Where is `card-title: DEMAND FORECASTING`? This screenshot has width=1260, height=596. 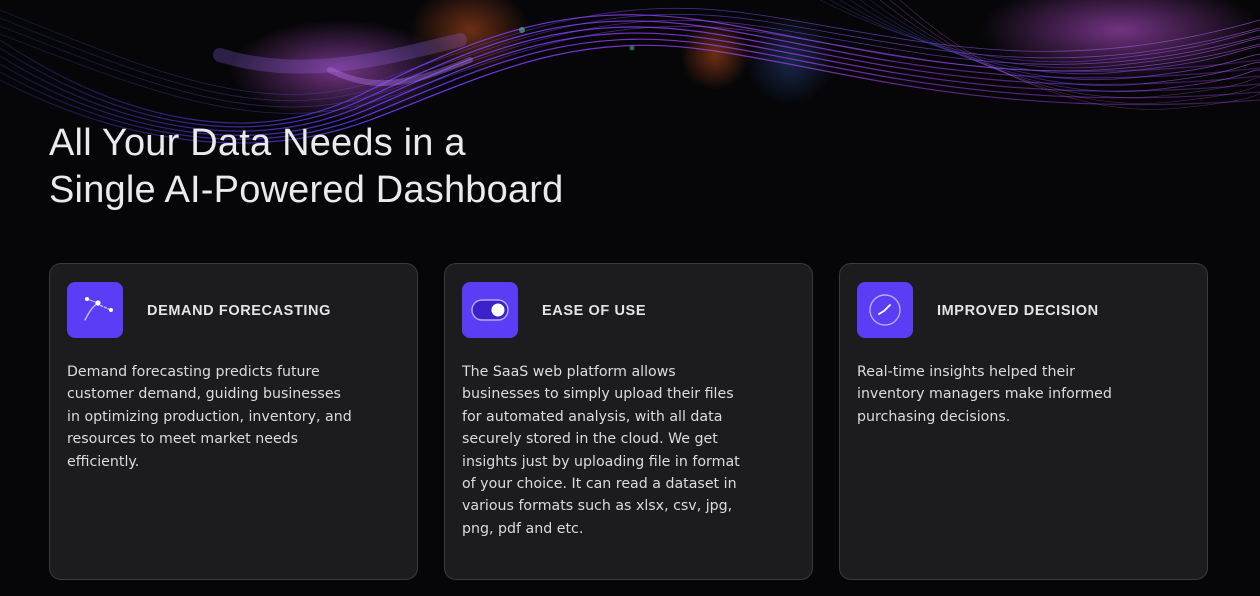 card-title: DEMAND FORECASTING is located at coordinates (239, 311).